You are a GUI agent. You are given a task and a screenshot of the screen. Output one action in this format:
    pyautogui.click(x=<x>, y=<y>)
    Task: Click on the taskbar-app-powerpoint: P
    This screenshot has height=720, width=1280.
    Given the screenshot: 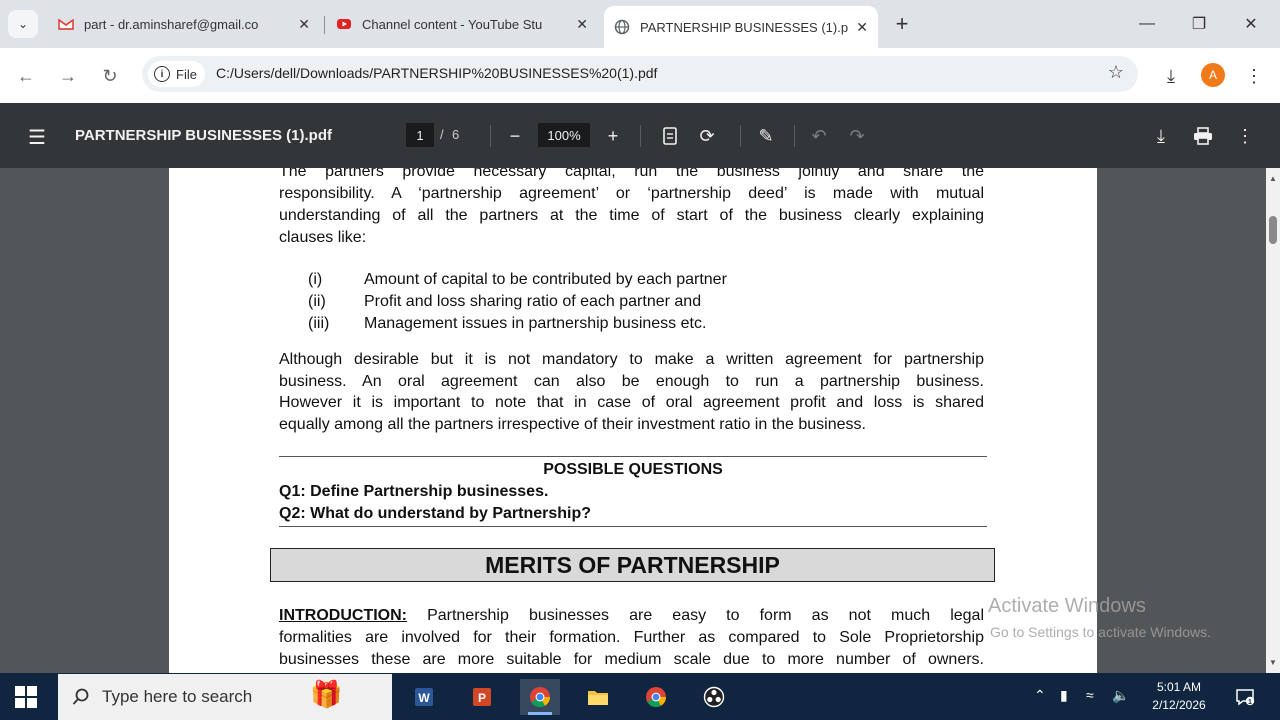 What is the action you would take?
    pyautogui.click(x=482, y=697)
    